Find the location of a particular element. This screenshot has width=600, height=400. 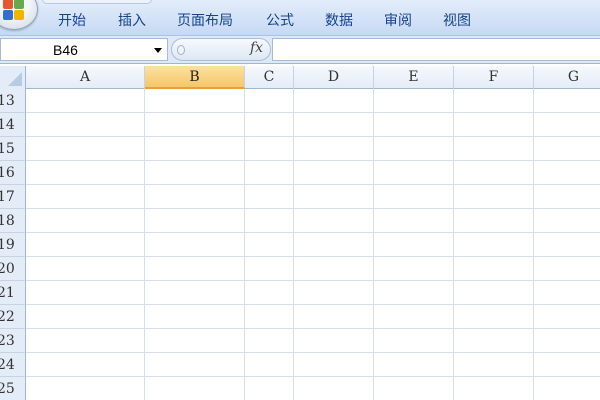

row-header-25: 25 is located at coordinates (13, 388).